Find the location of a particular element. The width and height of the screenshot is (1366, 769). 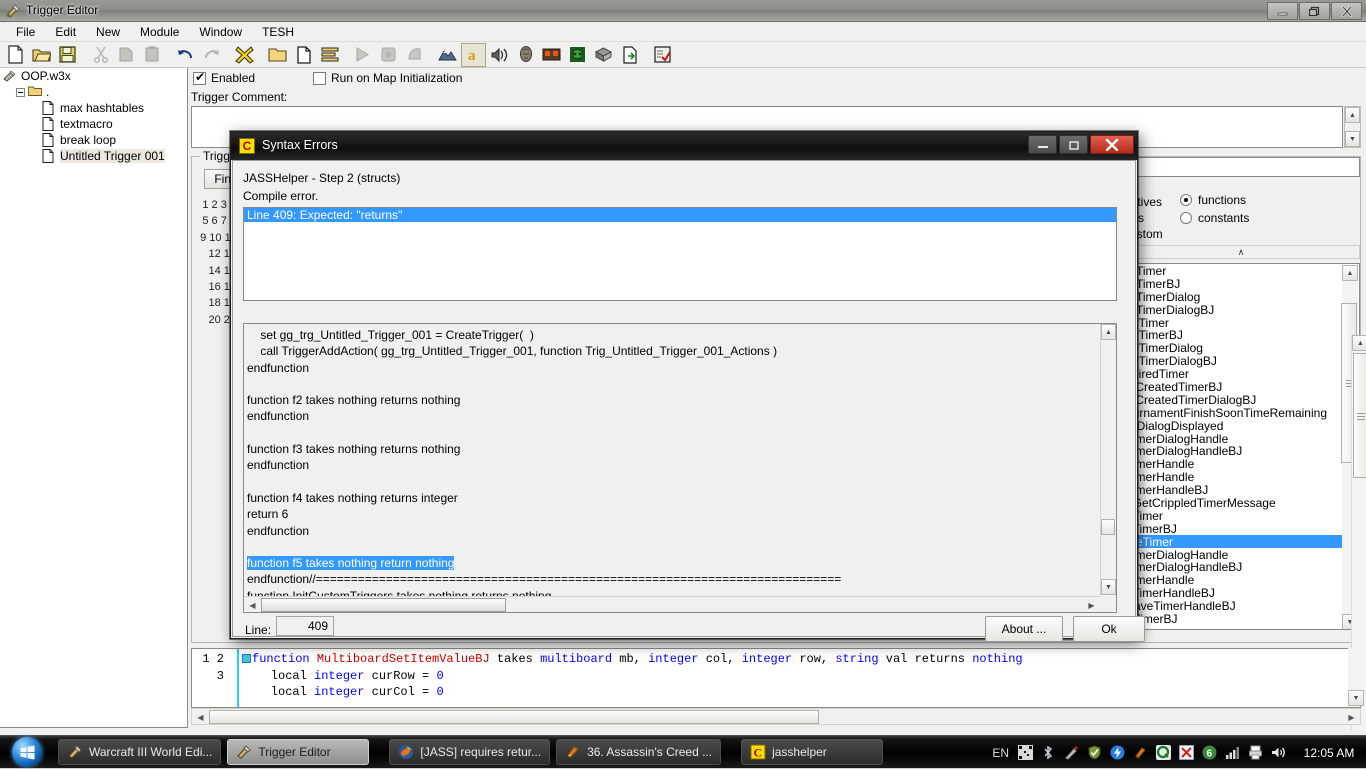

export-icon is located at coordinates (629, 55).